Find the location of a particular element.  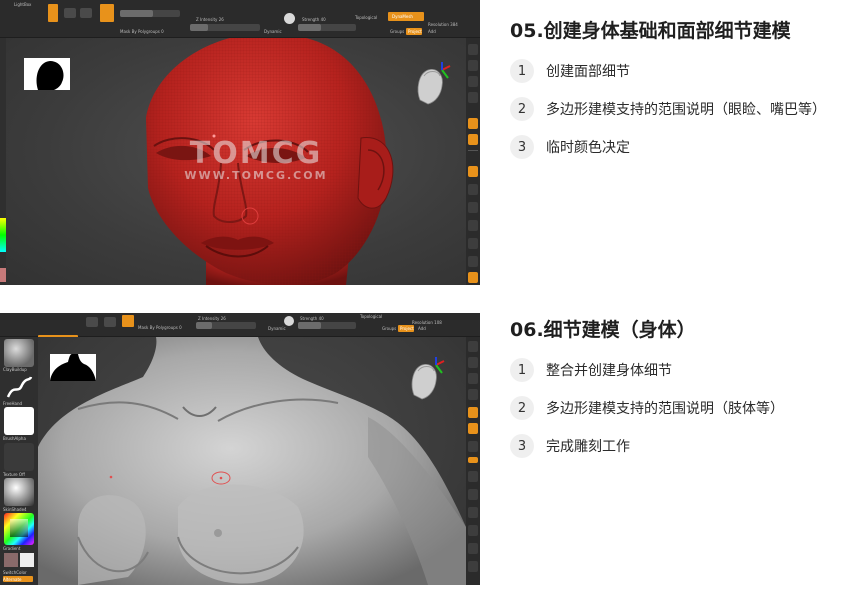

navigation-head-gizmo is located at coordinates (432, 84).